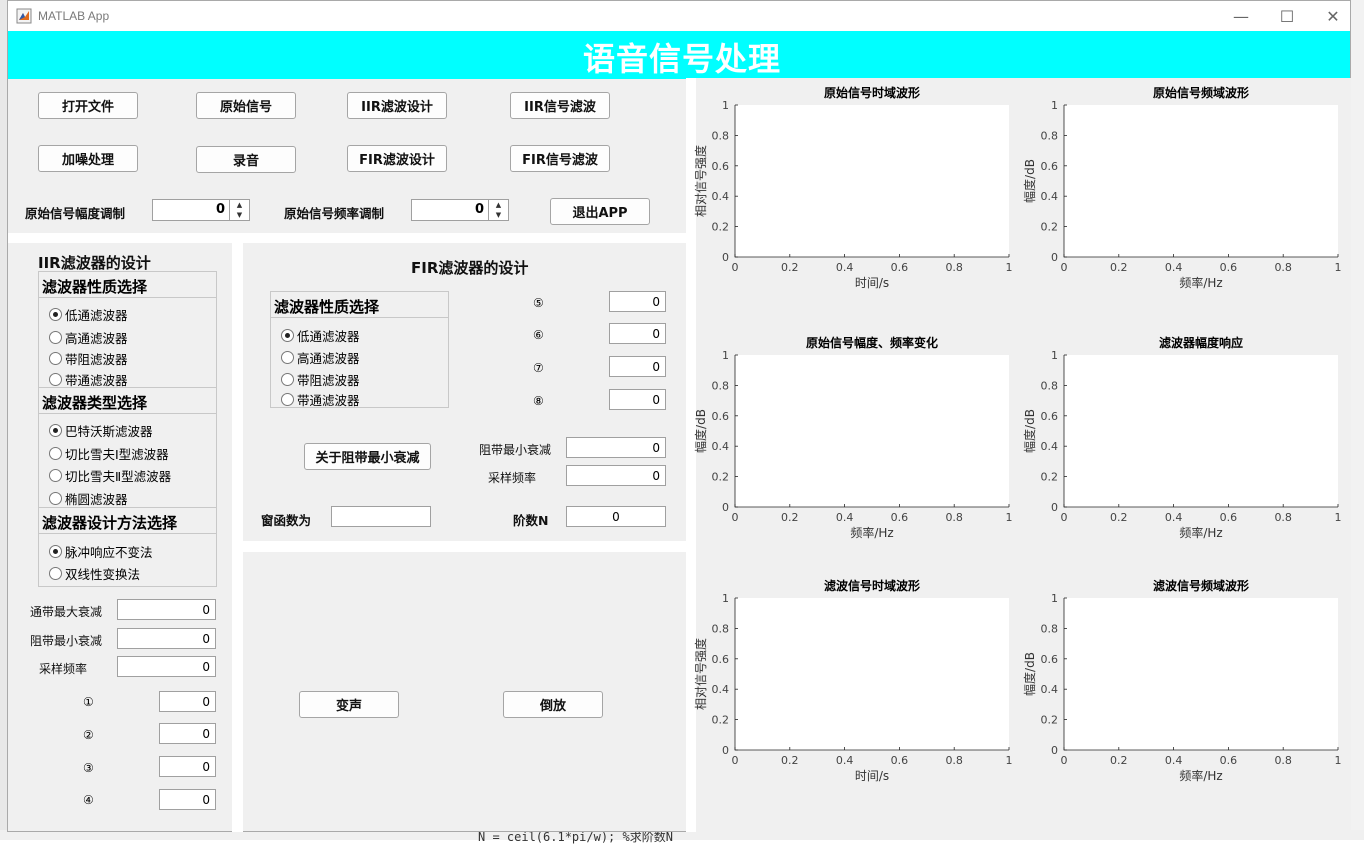 The image size is (1364, 845). I want to click on open-file-button: 打开文件, so click(88, 105).